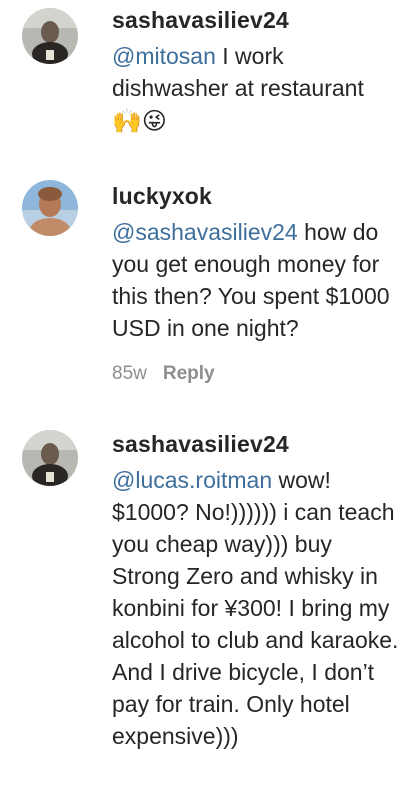  Describe the element at coordinates (192, 480) in the screenshot. I see `mention-link: @lucas.roitman` at that location.